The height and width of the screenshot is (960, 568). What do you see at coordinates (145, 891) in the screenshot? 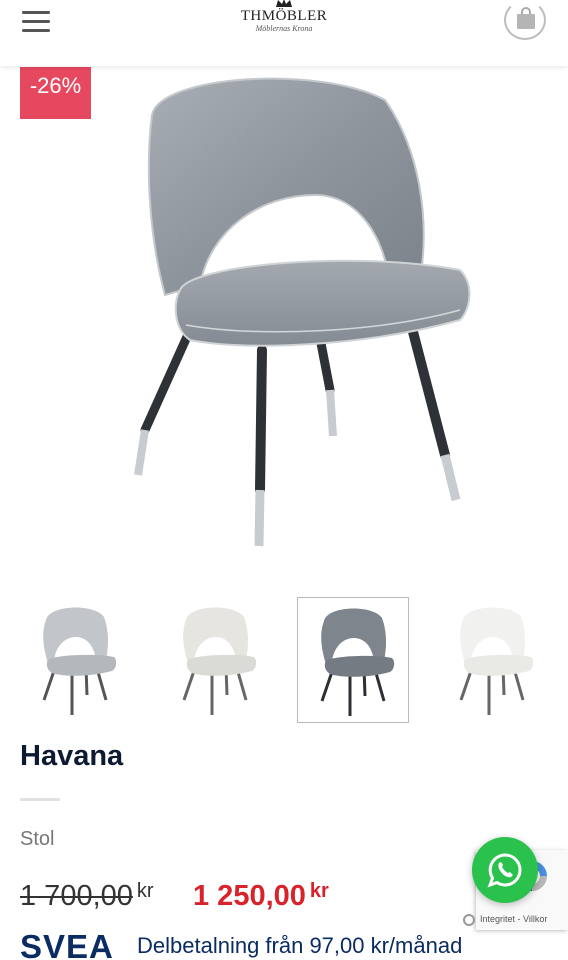
I see `old-price-currency: kr` at bounding box center [145, 891].